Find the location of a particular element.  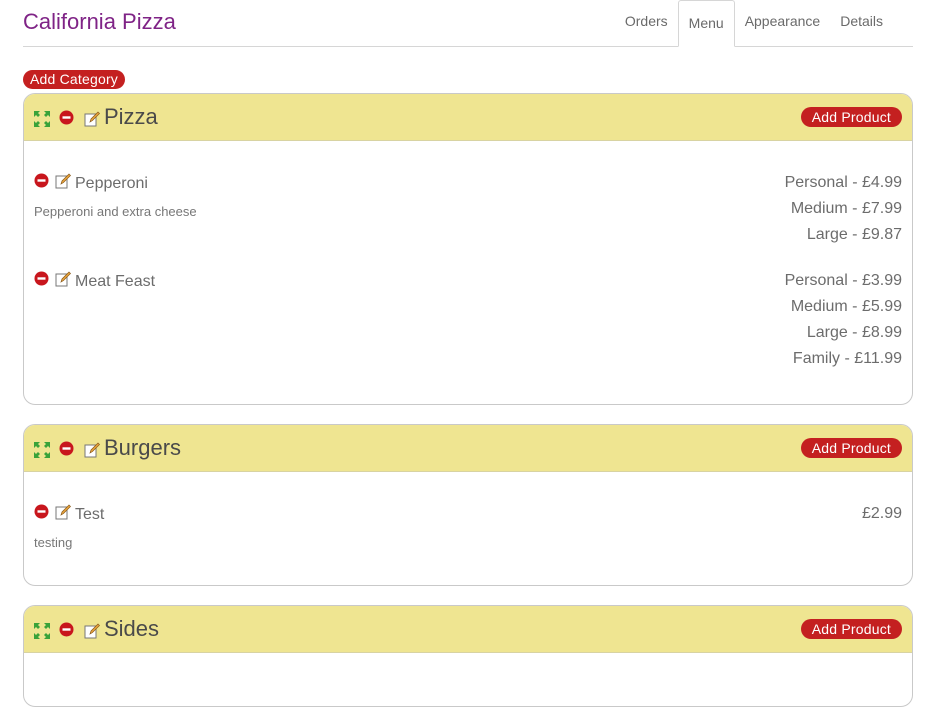

price-option: Medium - £7.99 is located at coordinates (846, 208).